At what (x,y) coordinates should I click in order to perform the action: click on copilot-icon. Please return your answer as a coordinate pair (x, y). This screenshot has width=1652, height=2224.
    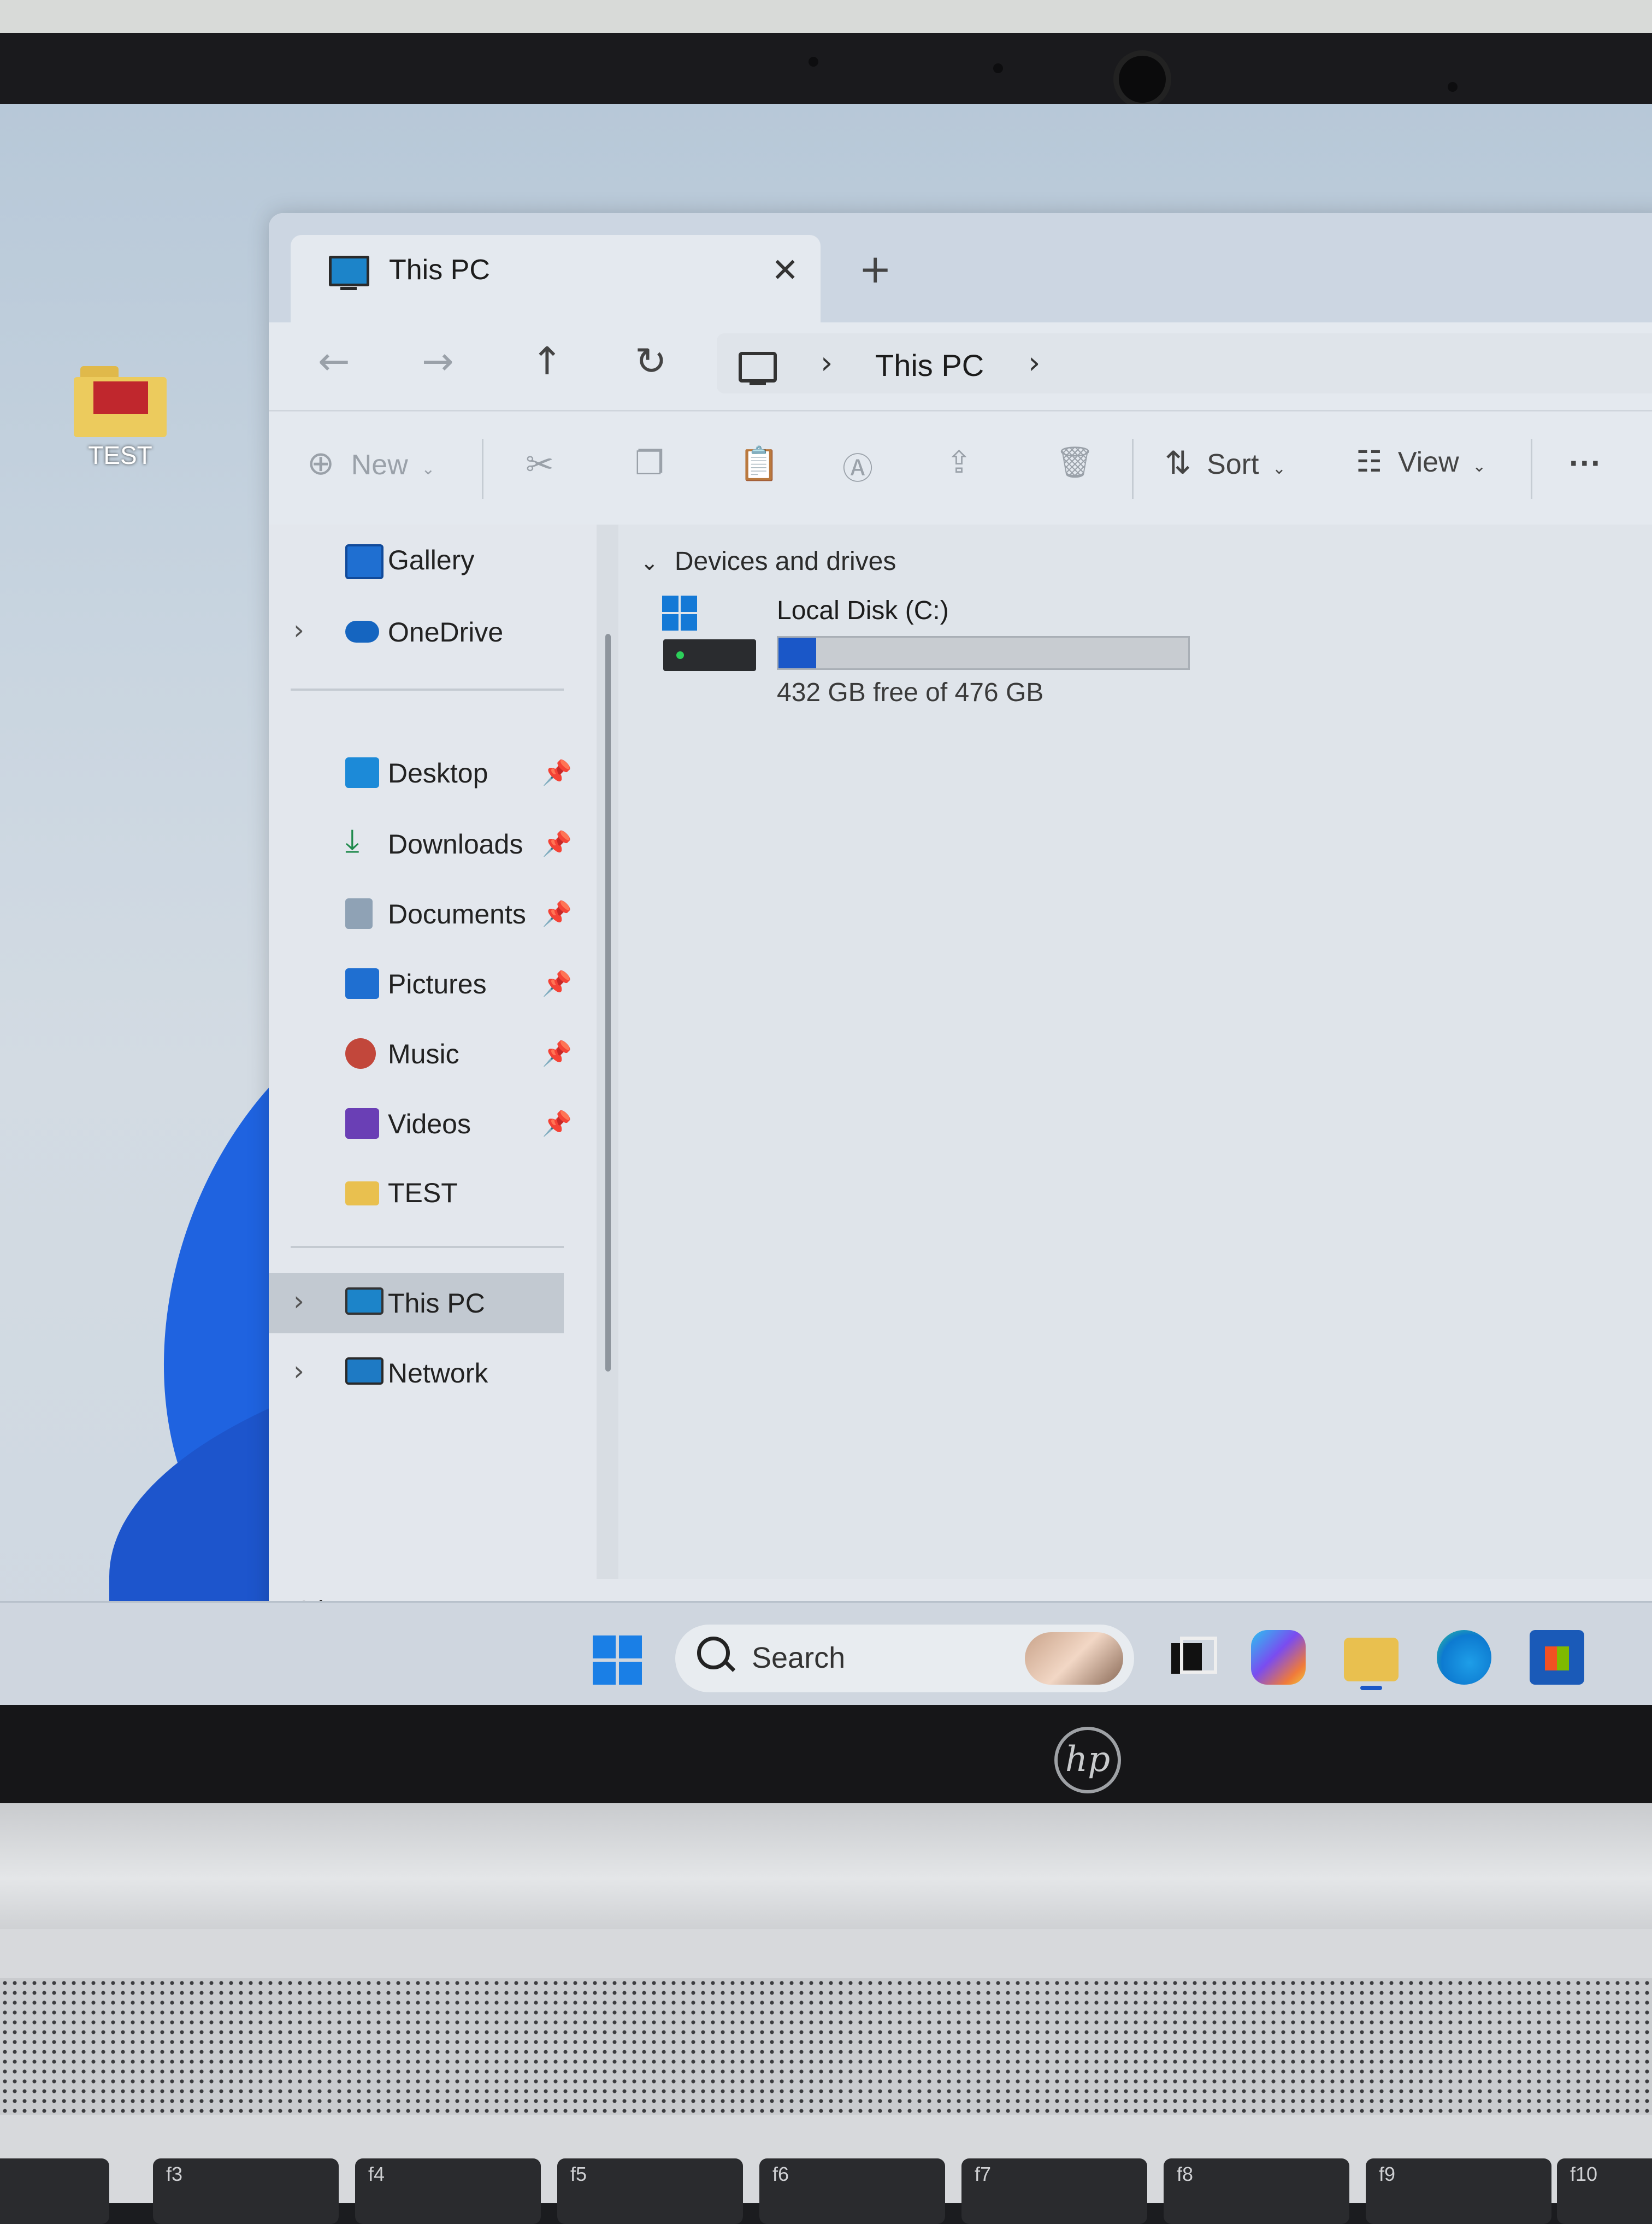
    Looking at the image, I should click on (1278, 1657).